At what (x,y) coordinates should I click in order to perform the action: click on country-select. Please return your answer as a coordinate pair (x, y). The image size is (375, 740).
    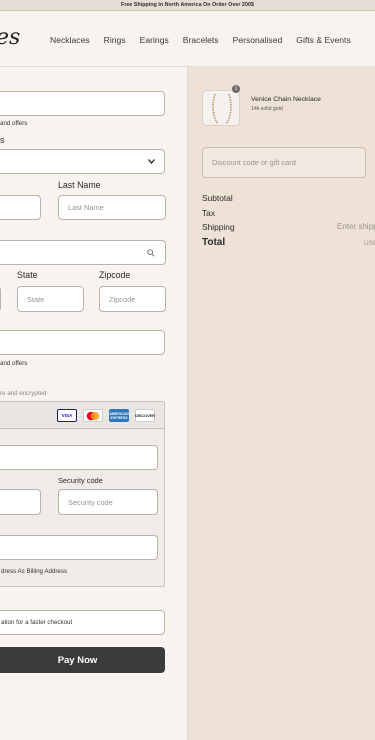
    Looking at the image, I should click on (82, 161).